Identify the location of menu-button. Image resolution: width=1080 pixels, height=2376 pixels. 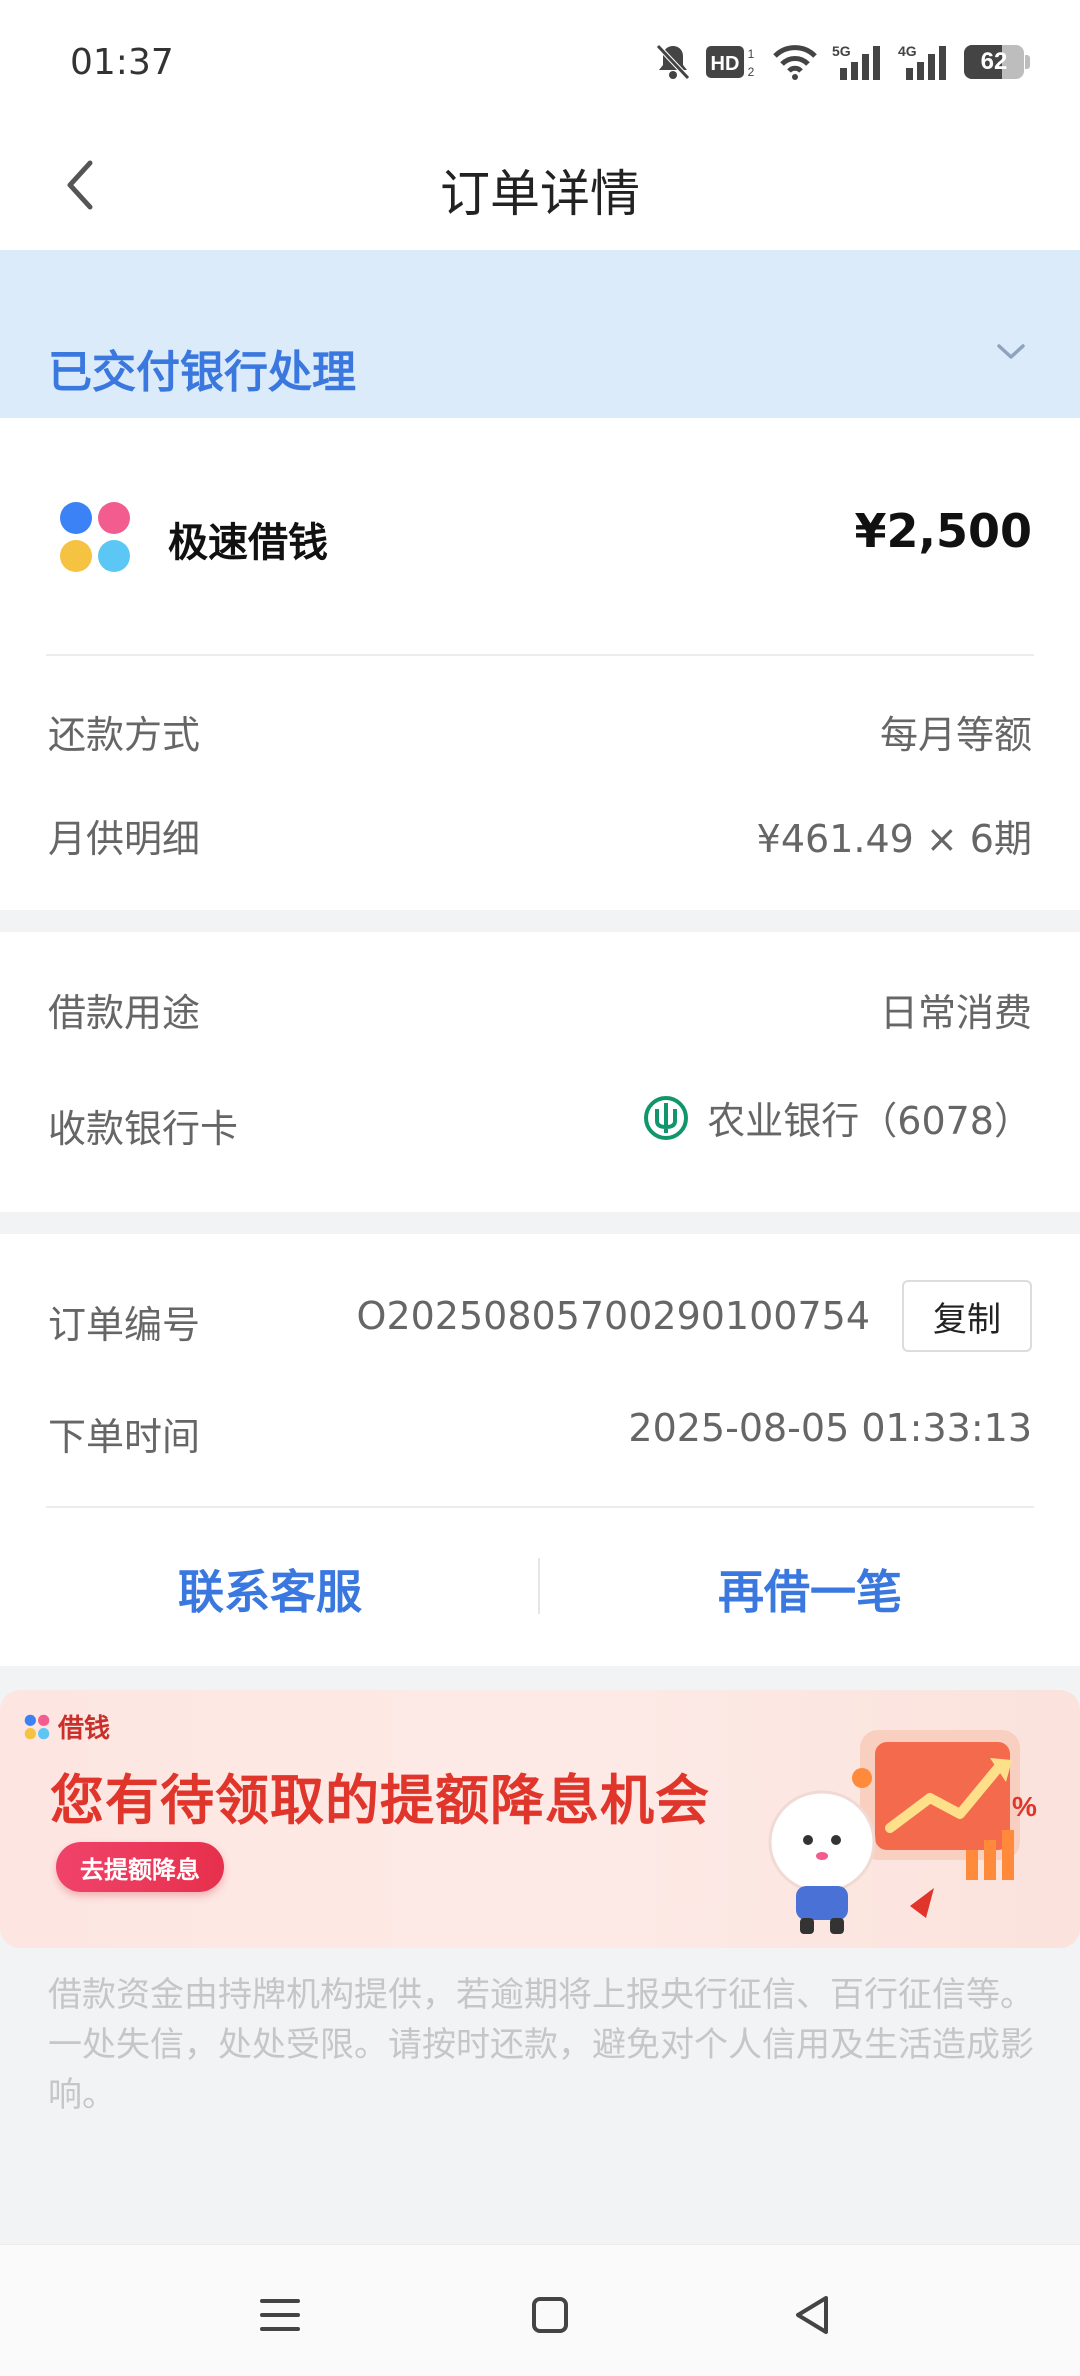
(280, 2315).